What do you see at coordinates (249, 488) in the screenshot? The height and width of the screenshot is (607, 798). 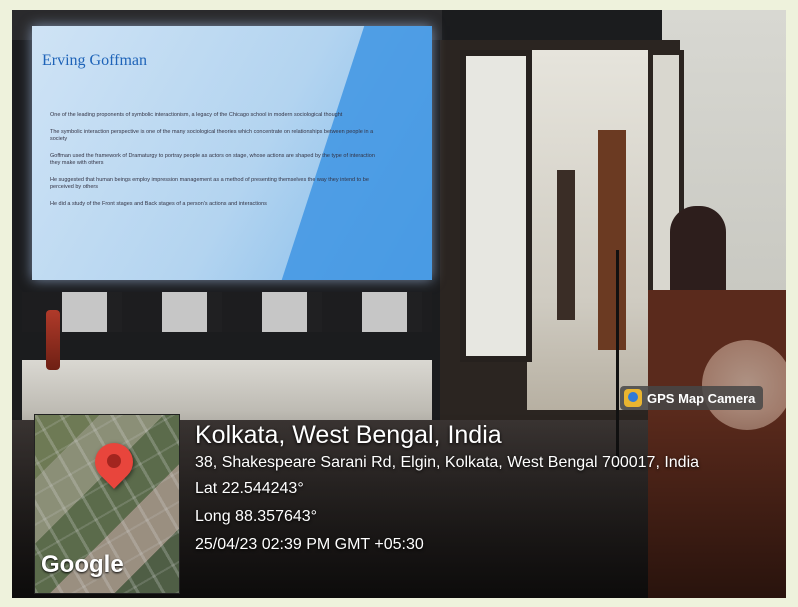 I see `latitude: Lat 22.544243°` at bounding box center [249, 488].